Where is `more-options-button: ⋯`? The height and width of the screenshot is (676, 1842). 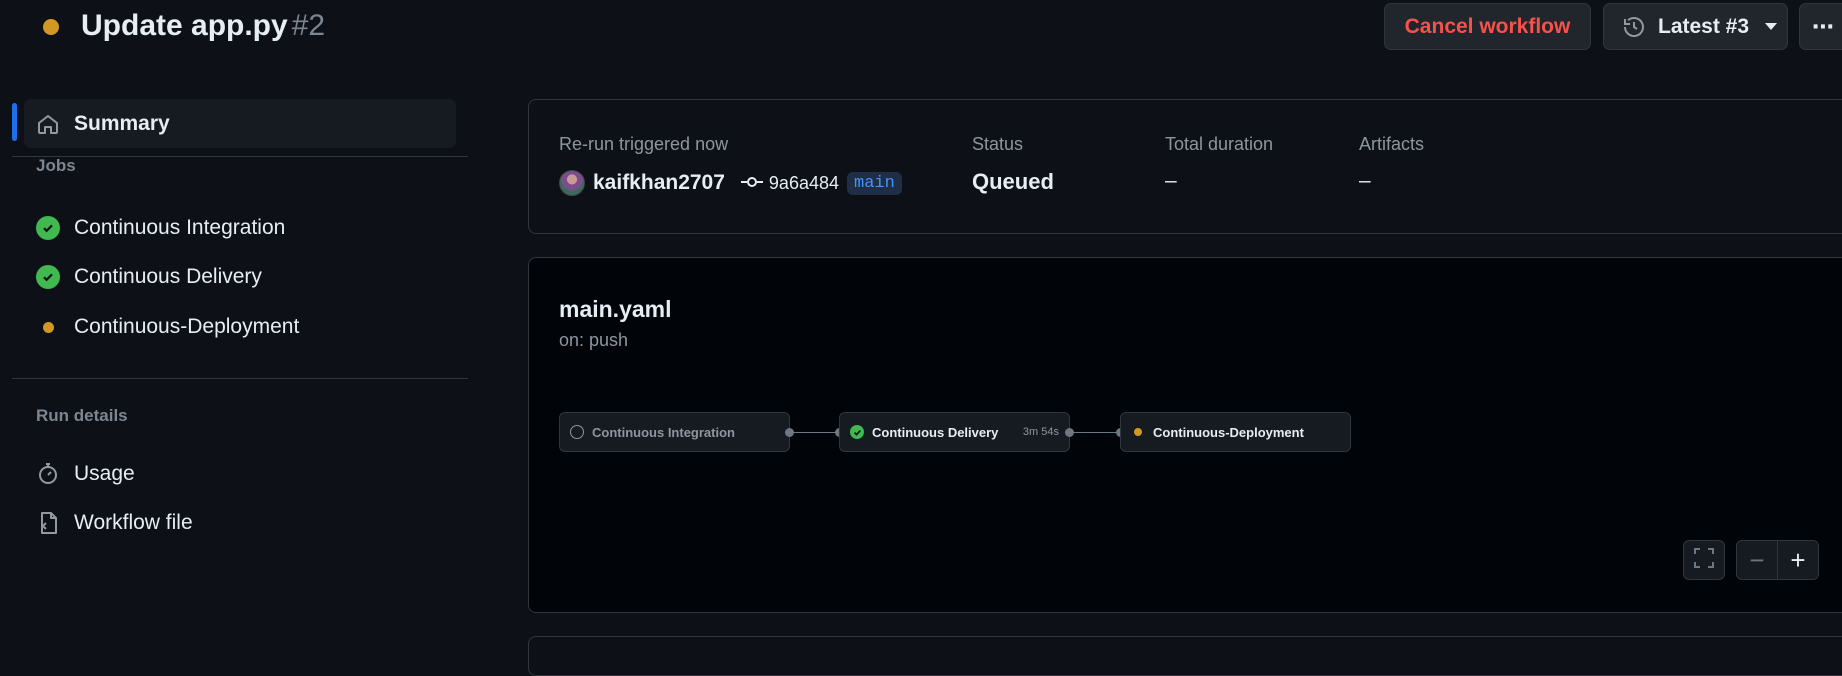 more-options-button: ⋯ is located at coordinates (1820, 26).